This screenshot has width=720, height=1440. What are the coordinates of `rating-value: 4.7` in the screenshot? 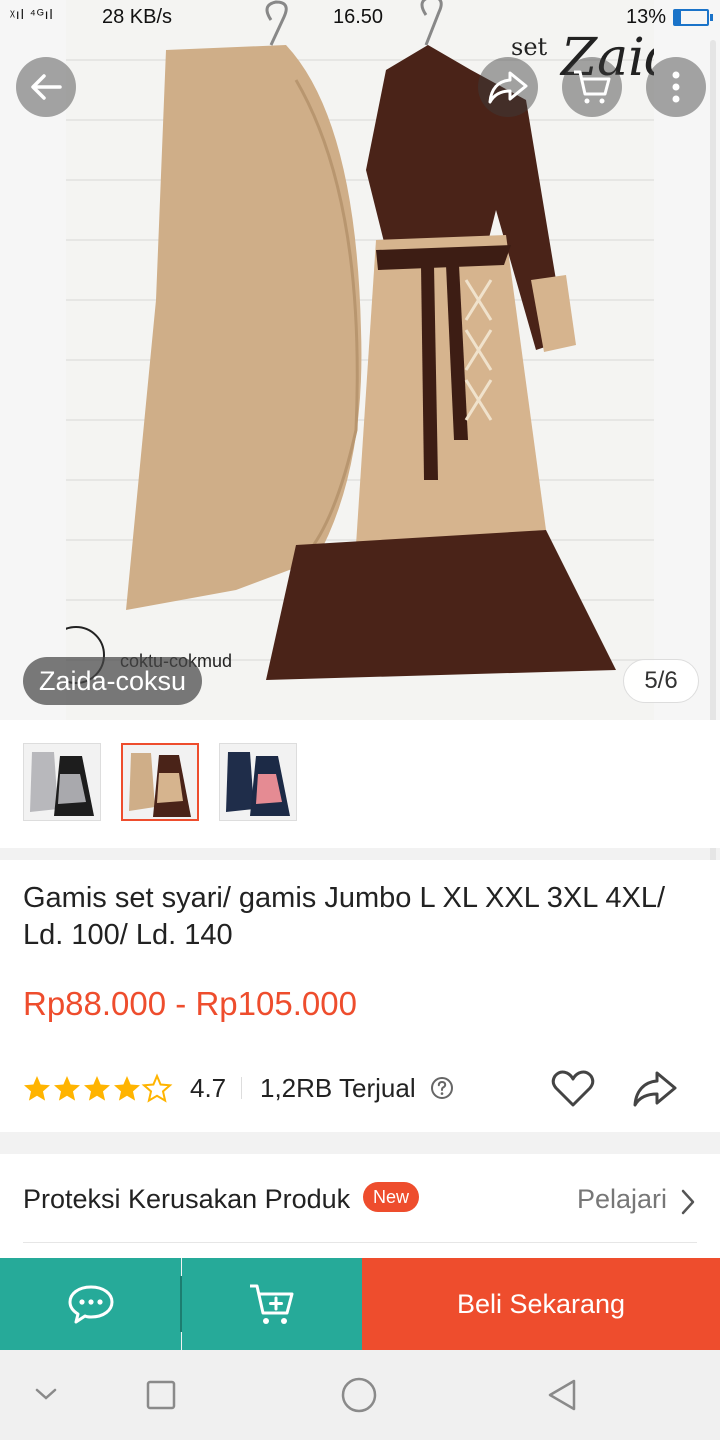 It's located at (208, 1088).